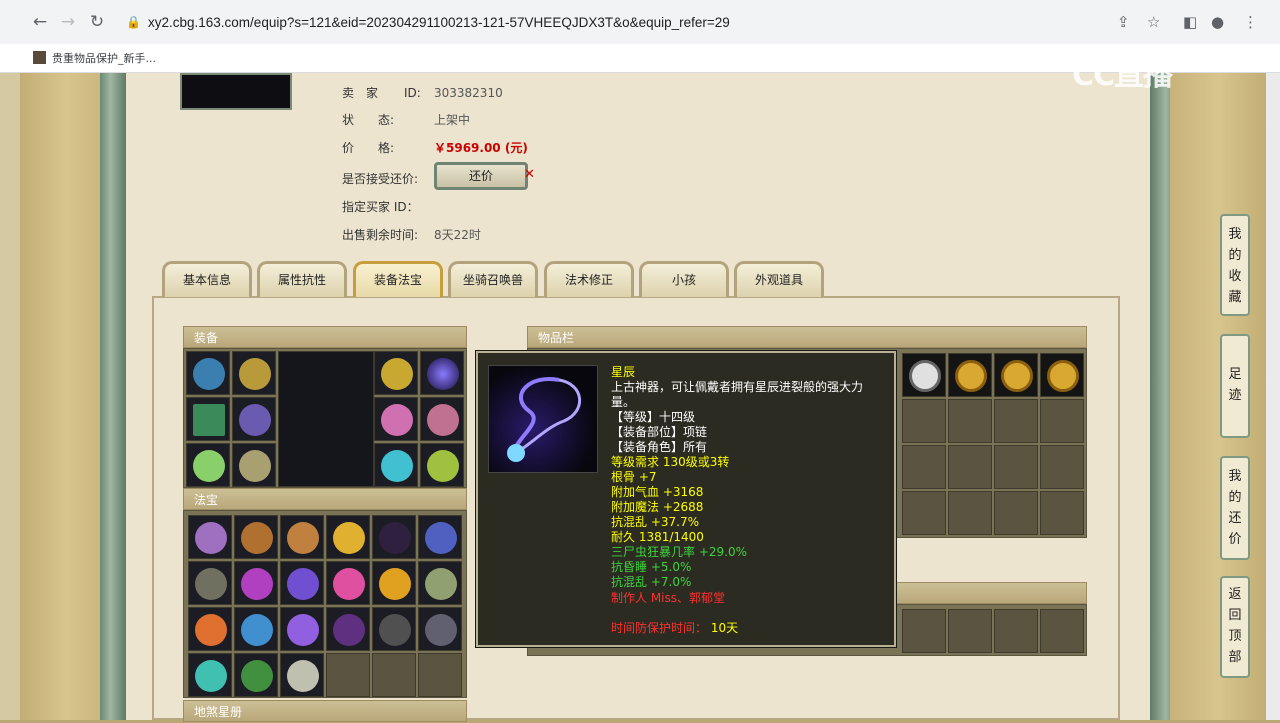 The width and height of the screenshot is (1280, 723). I want to click on star-icon: ☆, so click(1153, 22).